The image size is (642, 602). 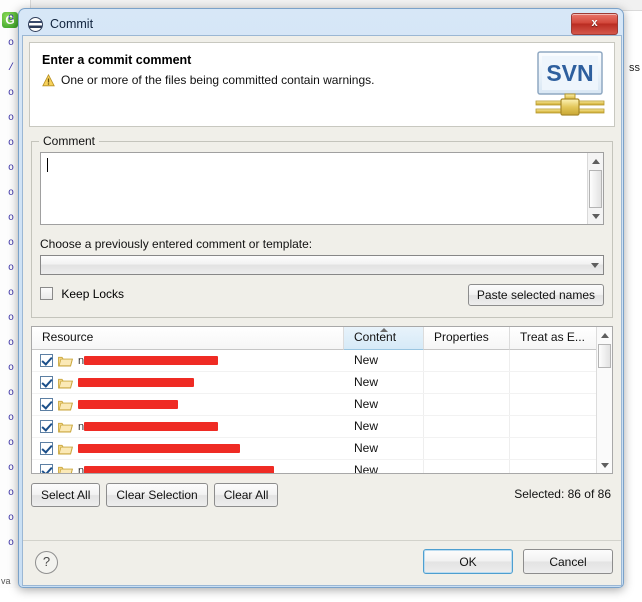 I want to click on cancel-button: Cancel, so click(x=568, y=561).